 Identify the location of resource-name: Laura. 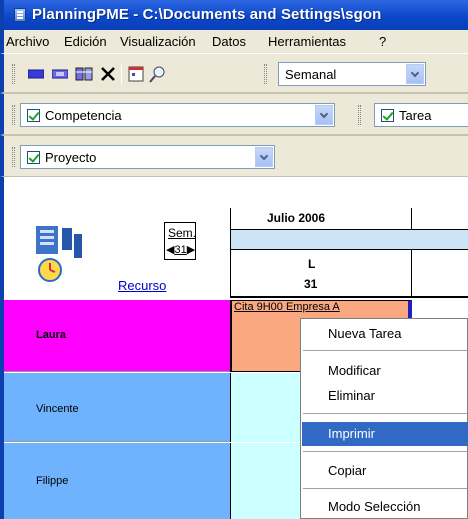
(51, 335).